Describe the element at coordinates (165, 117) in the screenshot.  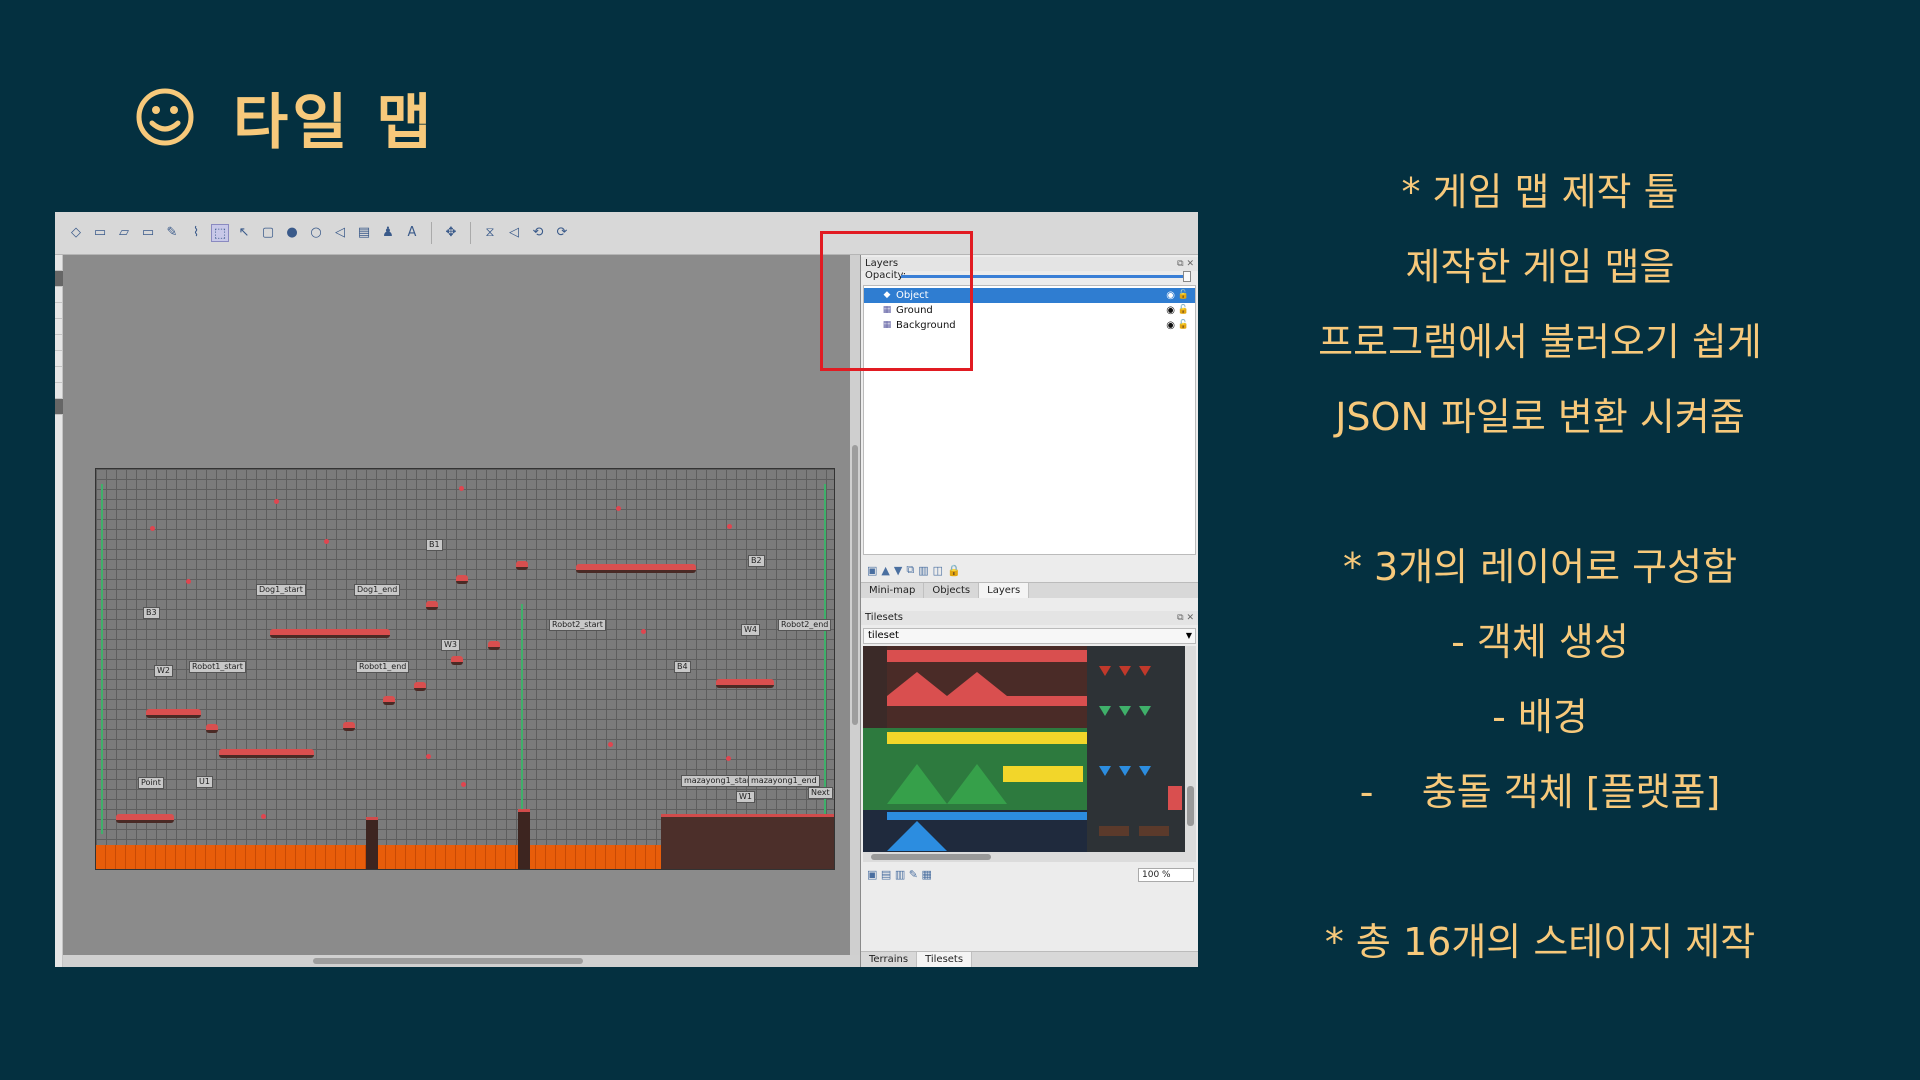
I see `smiley-icon` at that location.